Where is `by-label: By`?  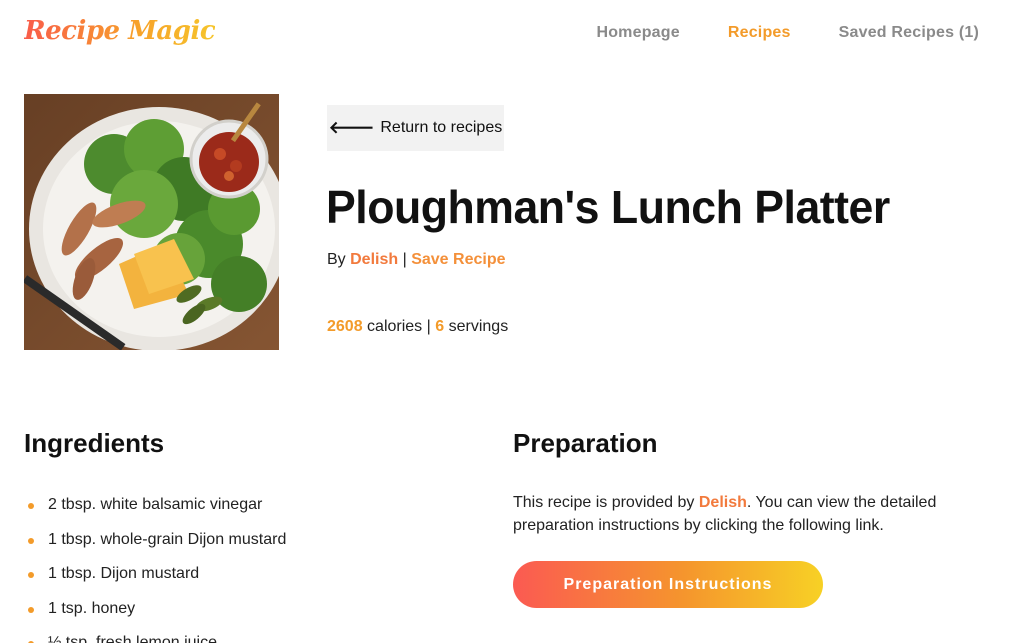 by-label: By is located at coordinates (336, 259).